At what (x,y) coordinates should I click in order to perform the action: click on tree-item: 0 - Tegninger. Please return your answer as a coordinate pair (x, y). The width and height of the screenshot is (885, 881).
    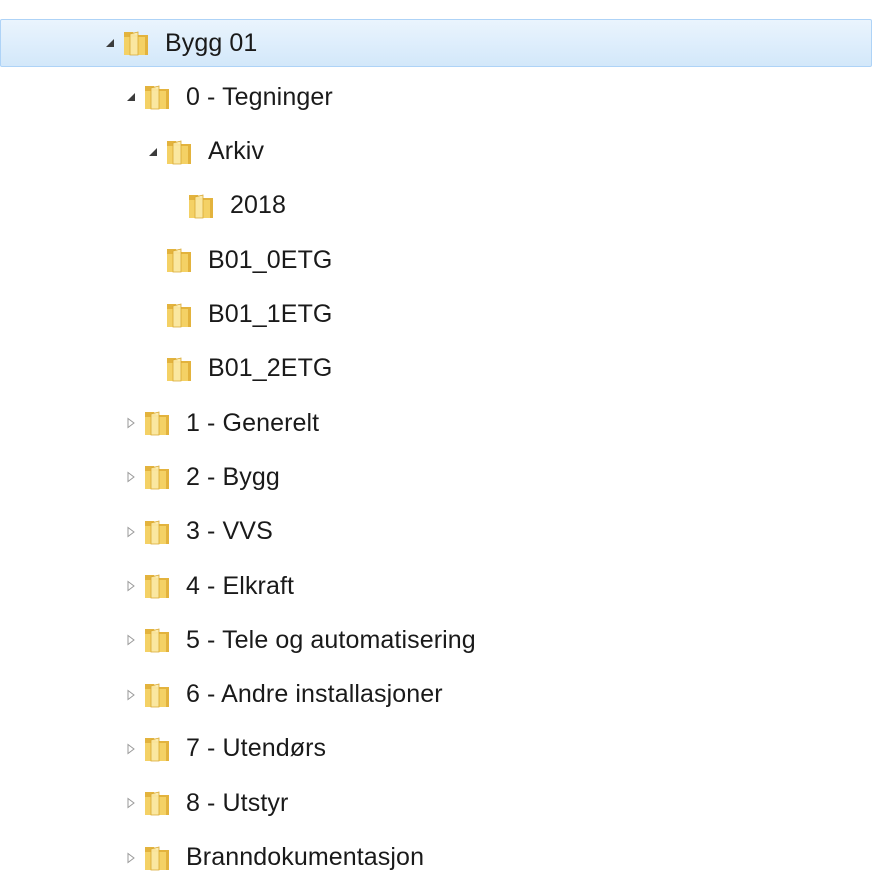
    Looking at the image, I should click on (226, 97).